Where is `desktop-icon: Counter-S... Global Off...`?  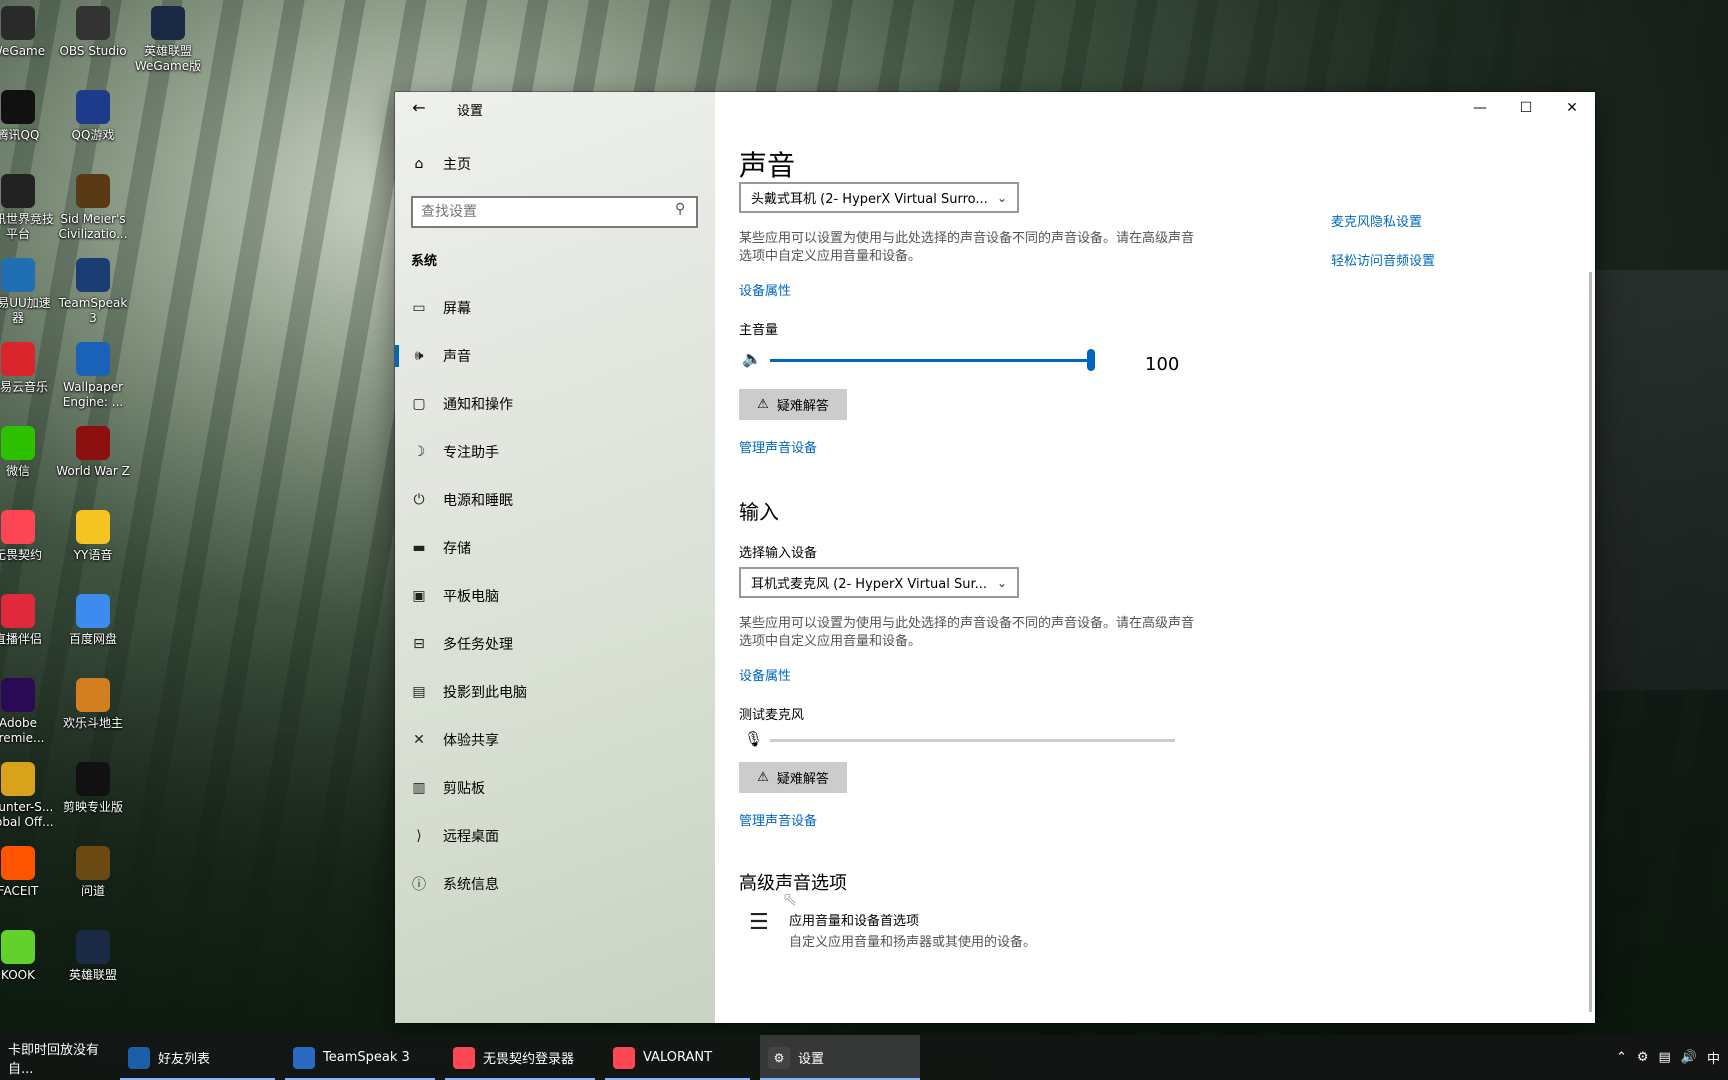
desktop-icon: Counter-S... Global Off... is located at coordinates (28, 796).